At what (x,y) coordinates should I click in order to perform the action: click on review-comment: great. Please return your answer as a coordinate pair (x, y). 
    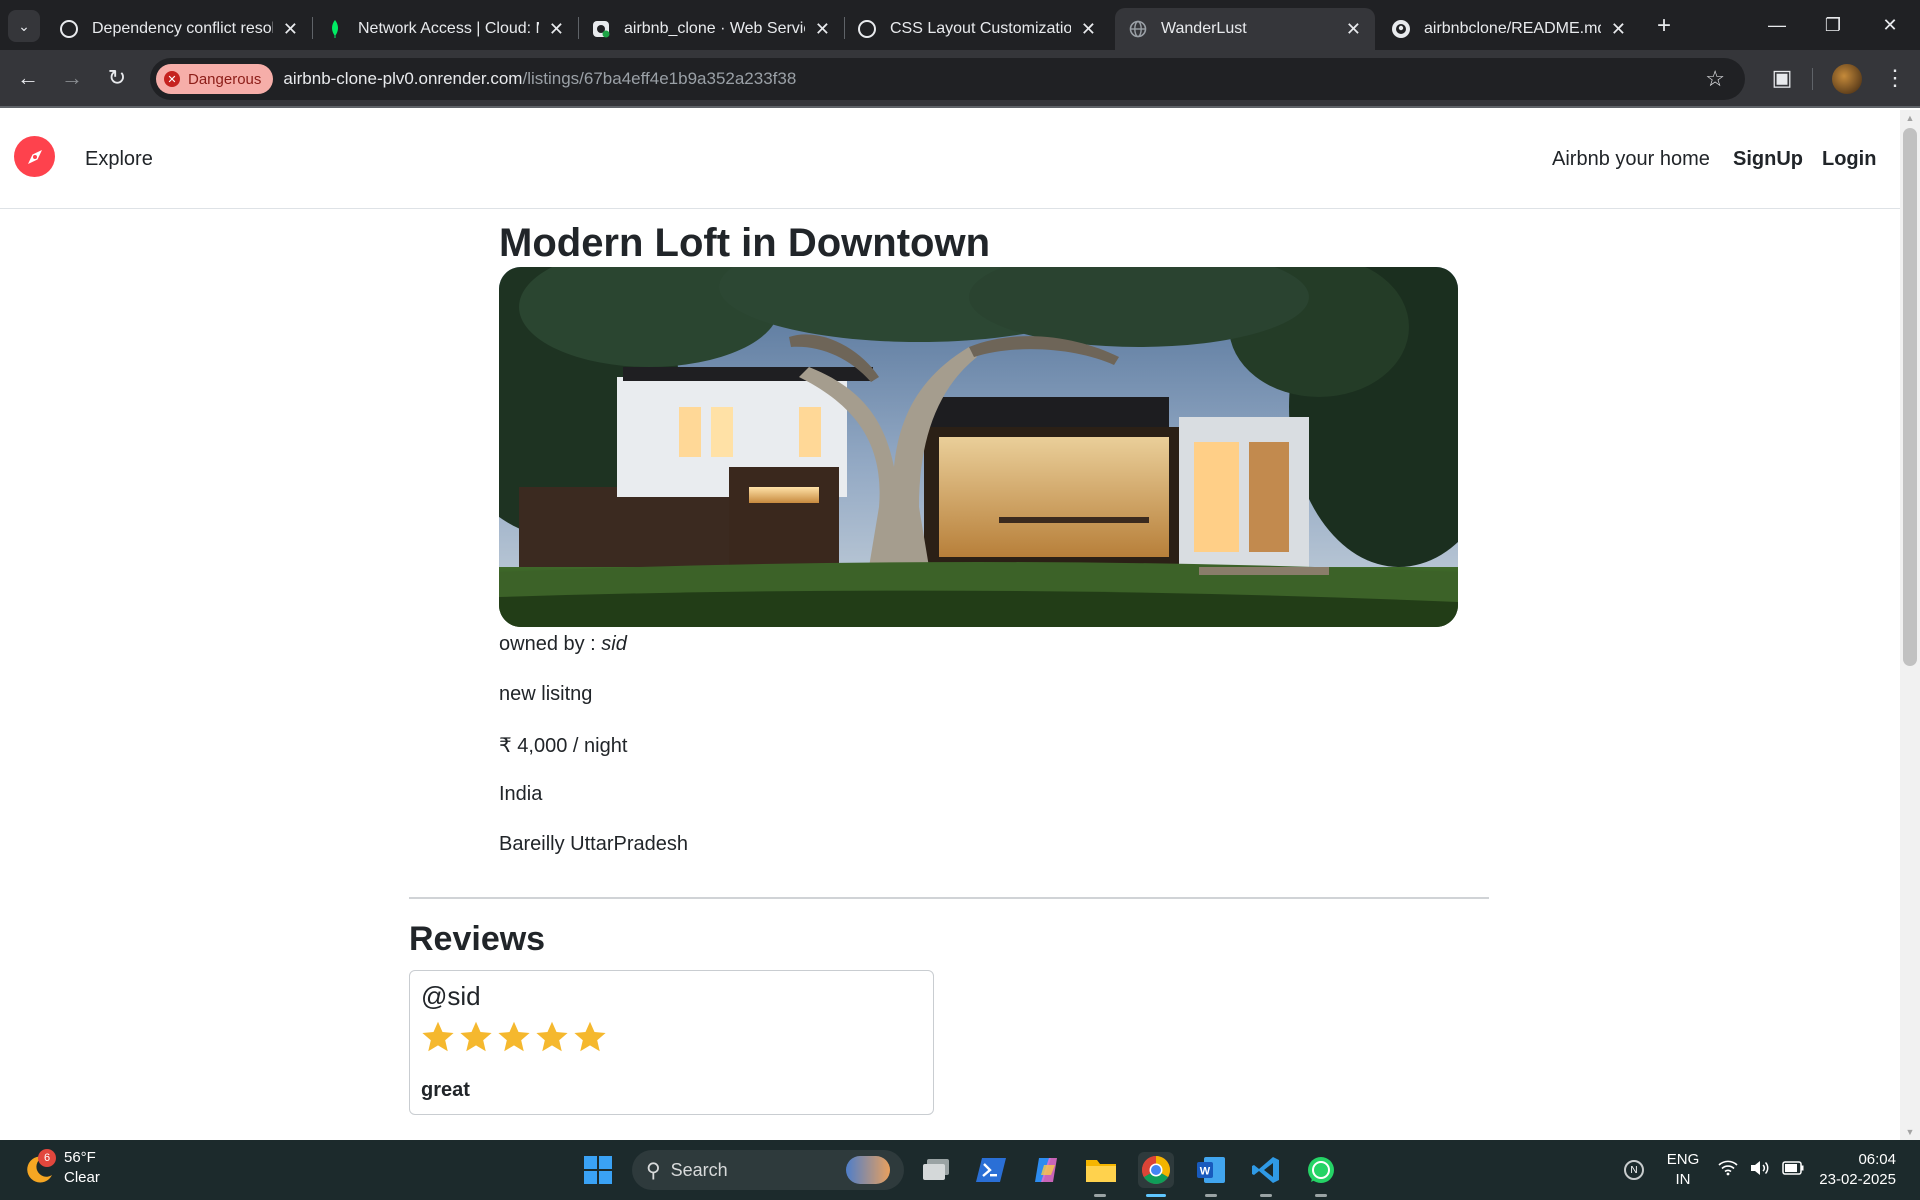
    Looking at the image, I should click on (445, 1090).